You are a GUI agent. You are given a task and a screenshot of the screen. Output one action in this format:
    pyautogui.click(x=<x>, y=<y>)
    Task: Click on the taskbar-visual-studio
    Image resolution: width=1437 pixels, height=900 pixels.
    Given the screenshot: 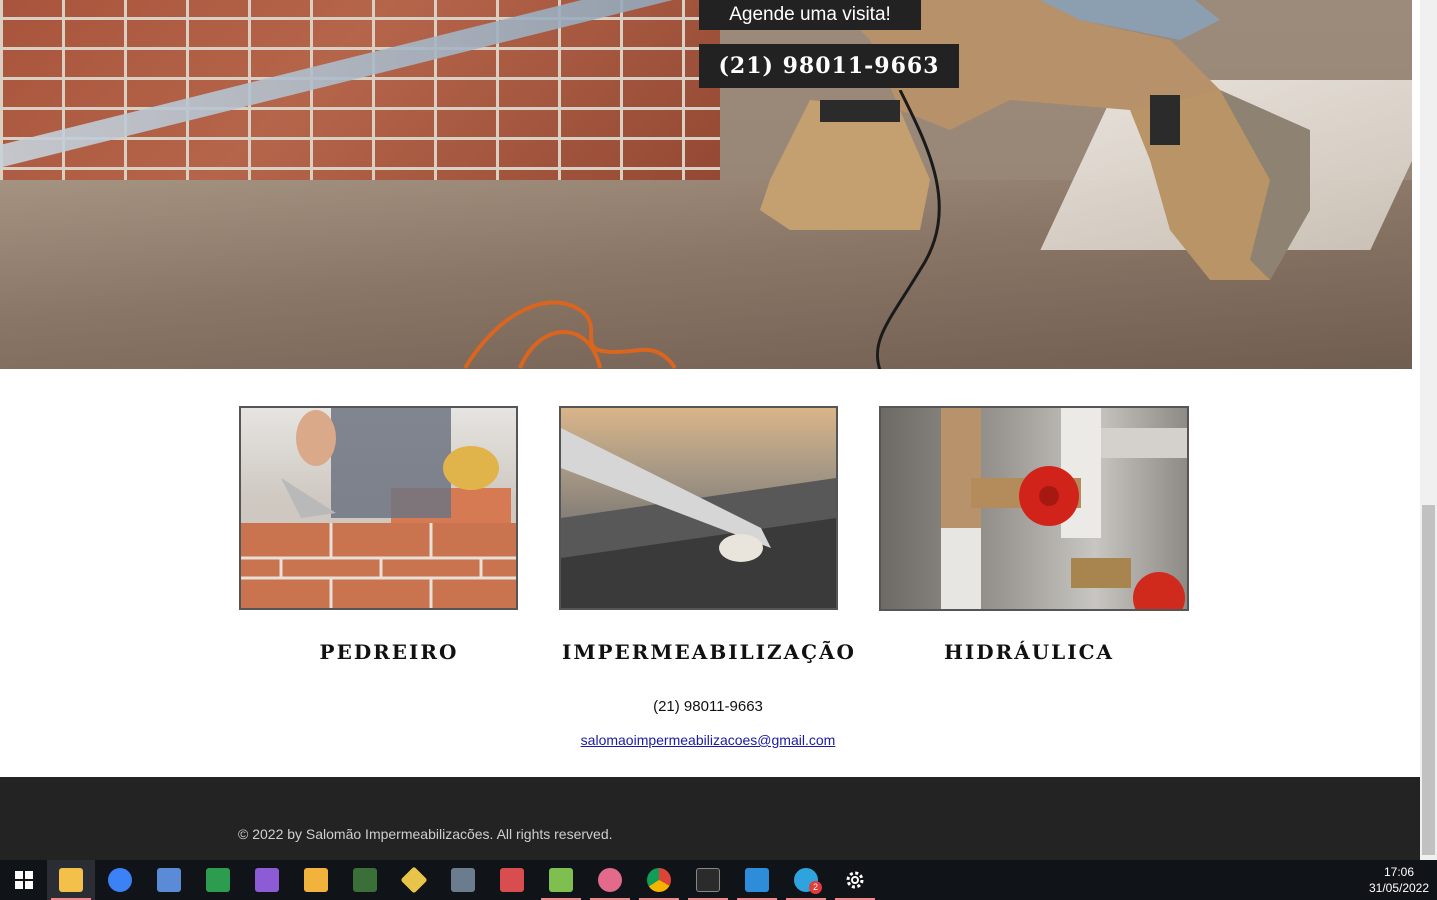 What is the action you would take?
    pyautogui.click(x=267, y=880)
    